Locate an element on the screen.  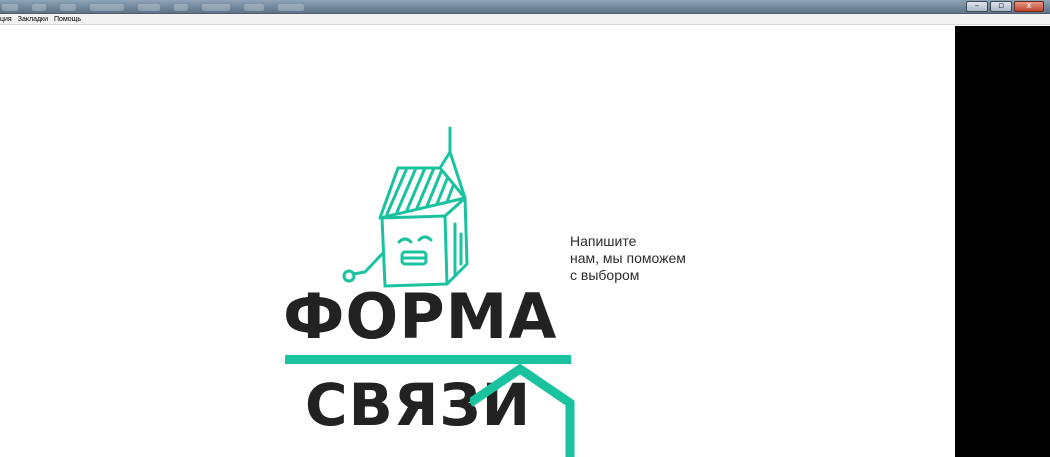
window-controls: – ▫ x is located at coordinates (1005, 6).